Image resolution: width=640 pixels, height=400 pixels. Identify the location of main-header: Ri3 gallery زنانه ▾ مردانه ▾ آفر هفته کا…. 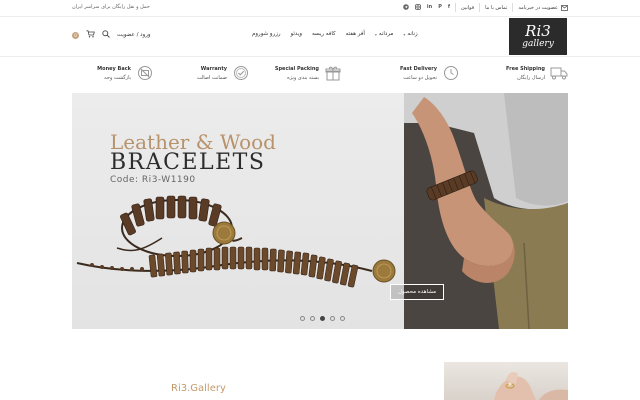
(320, 37).